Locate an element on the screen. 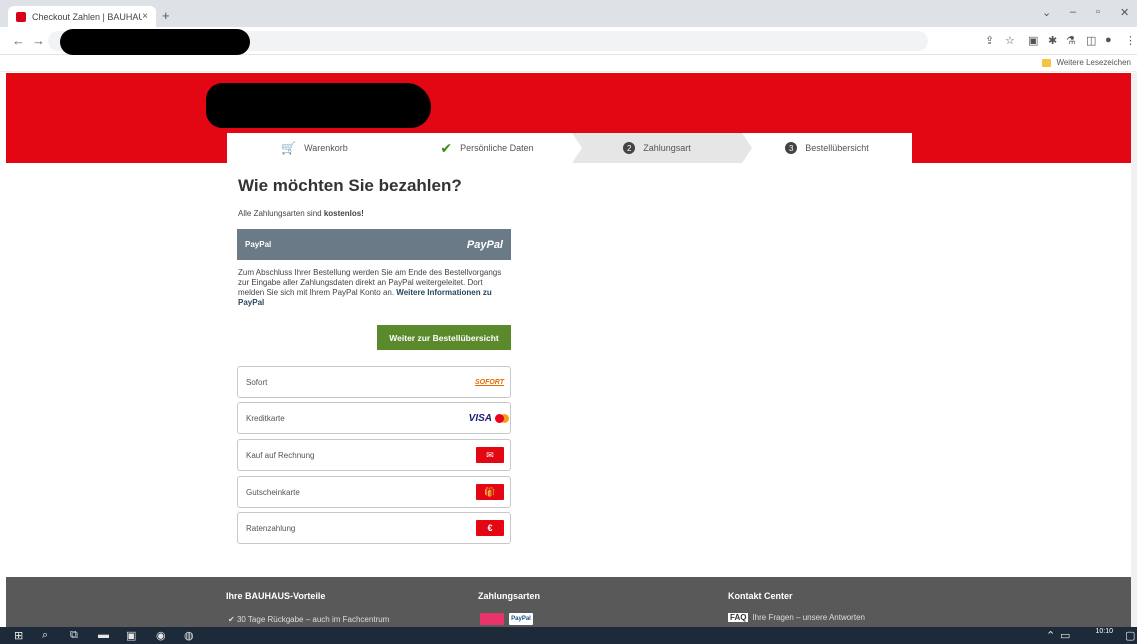 The width and height of the screenshot is (1137, 644). option-label: Sofort is located at coordinates (257, 382).